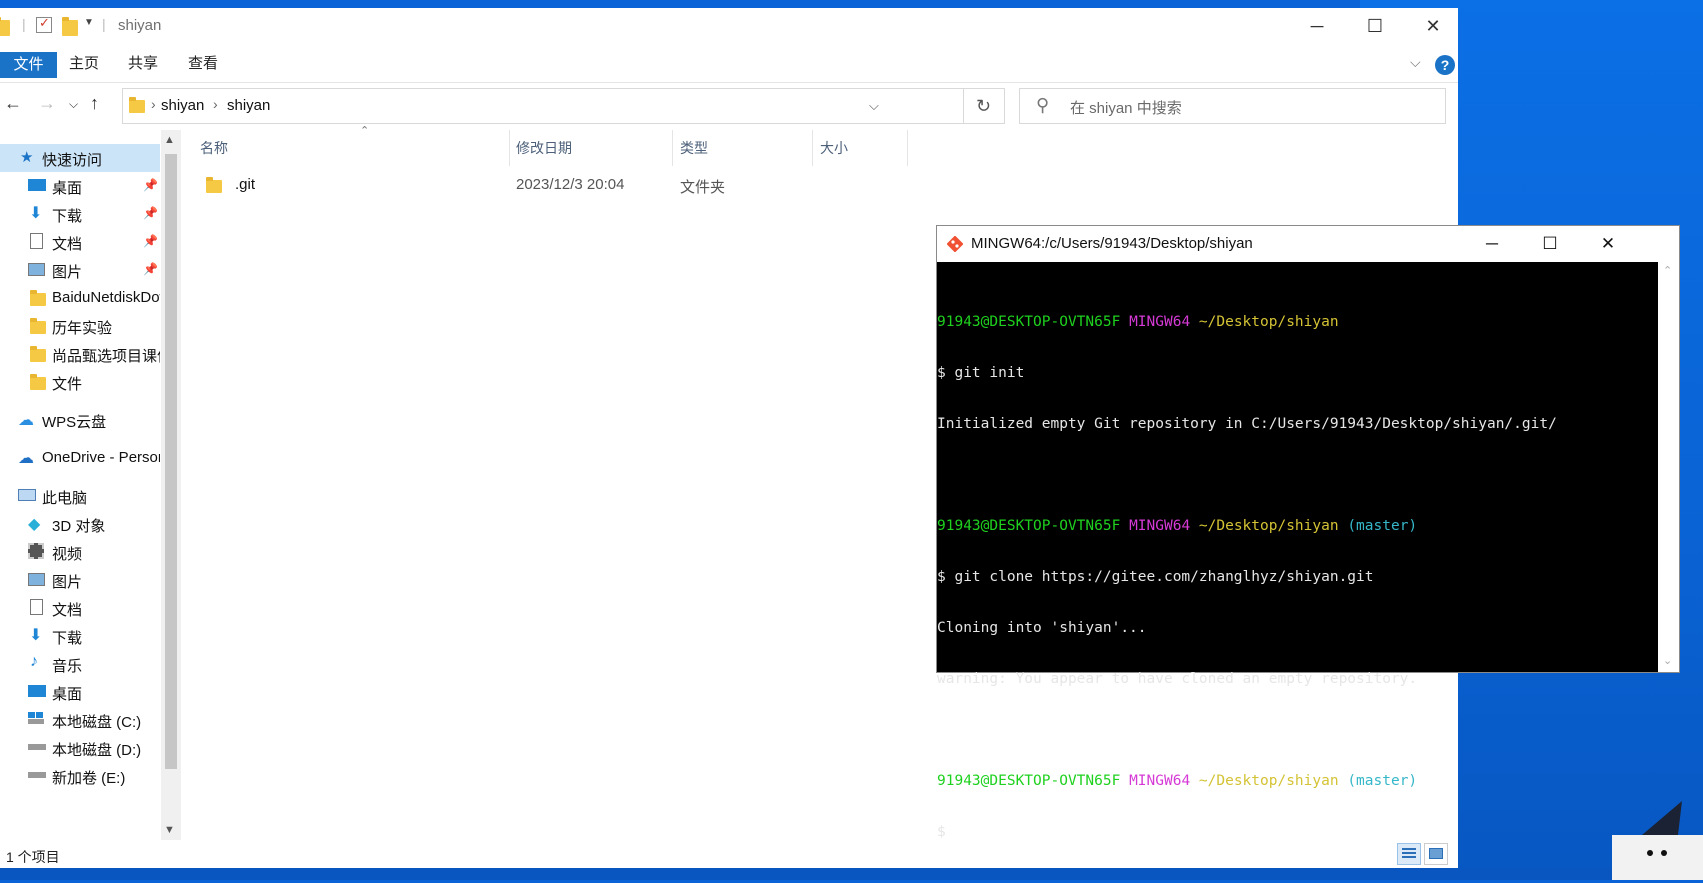 This screenshot has height=883, width=1703. What do you see at coordinates (28, 65) in the screenshot?
I see `tab-file: 文件` at bounding box center [28, 65].